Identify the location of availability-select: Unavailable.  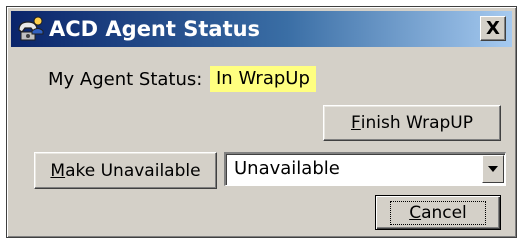
(365, 169).